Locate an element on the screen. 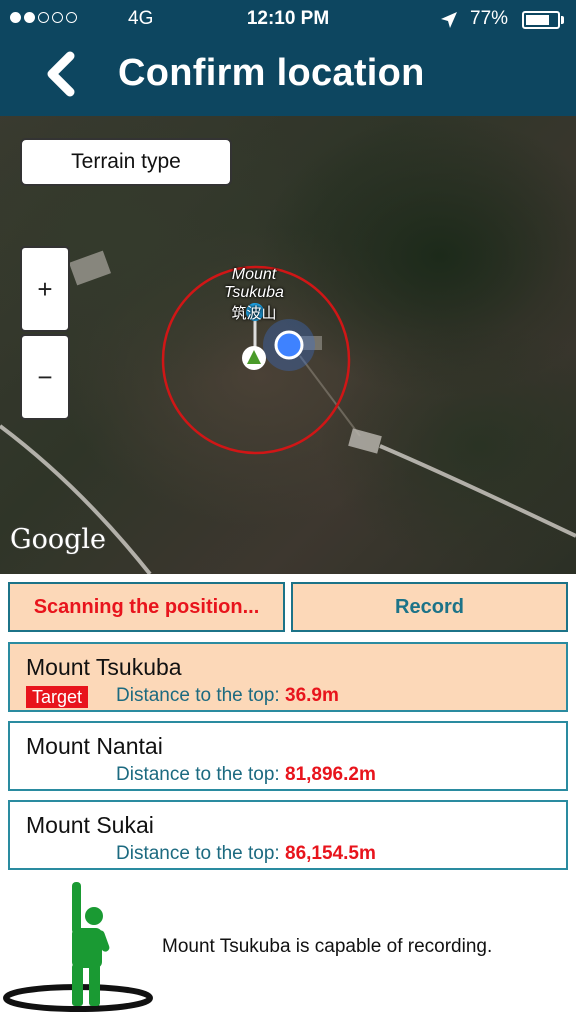 This screenshot has width=576, height=1024. map-place-label: Mount Tsukuba 筑波山 is located at coordinates (254, 294).